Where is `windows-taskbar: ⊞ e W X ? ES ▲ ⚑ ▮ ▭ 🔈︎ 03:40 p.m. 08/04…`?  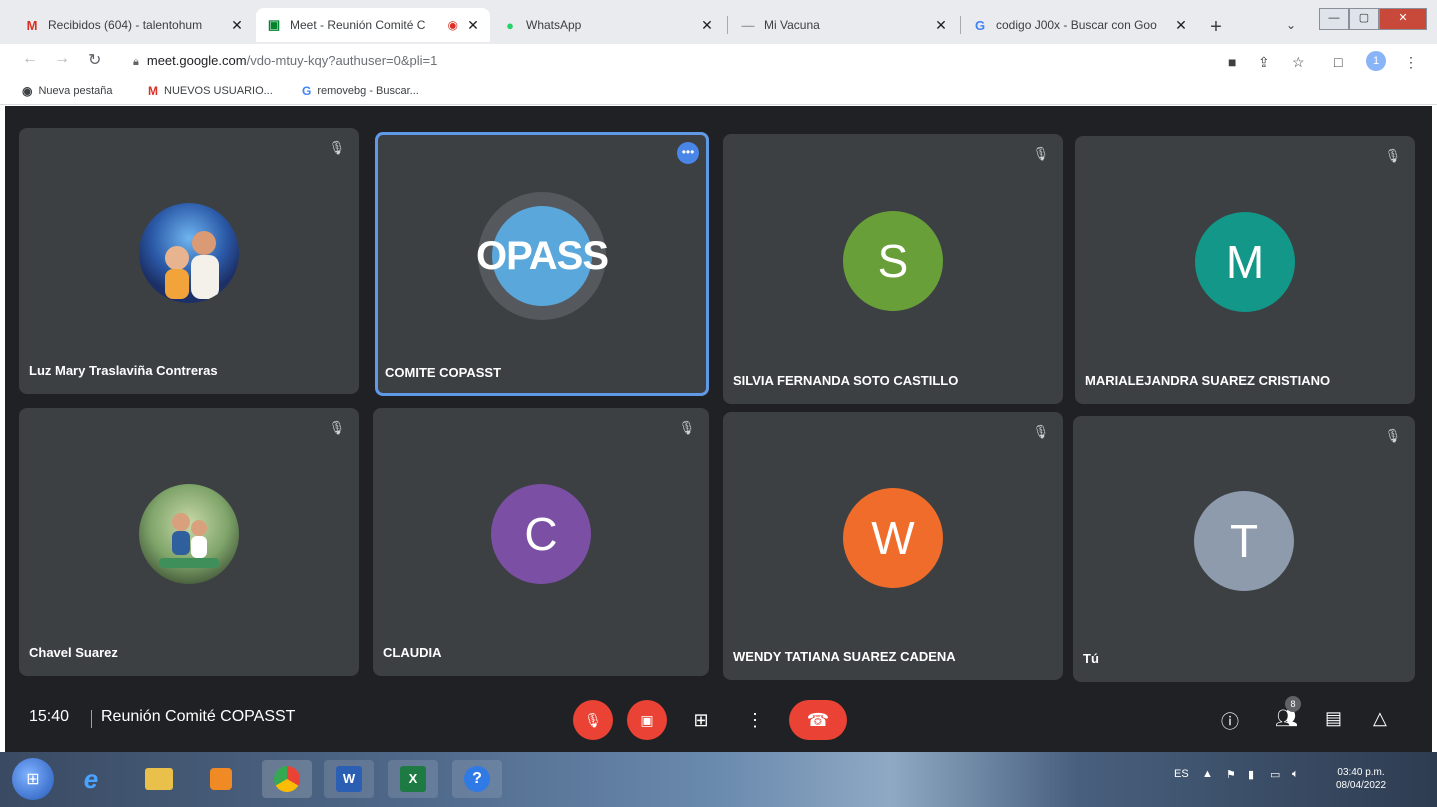
windows-taskbar: ⊞ e W X ? ES ▲ ⚑ ▮ ▭ 🔈︎ 03:40 p.m. 08/04… is located at coordinates (718, 779).